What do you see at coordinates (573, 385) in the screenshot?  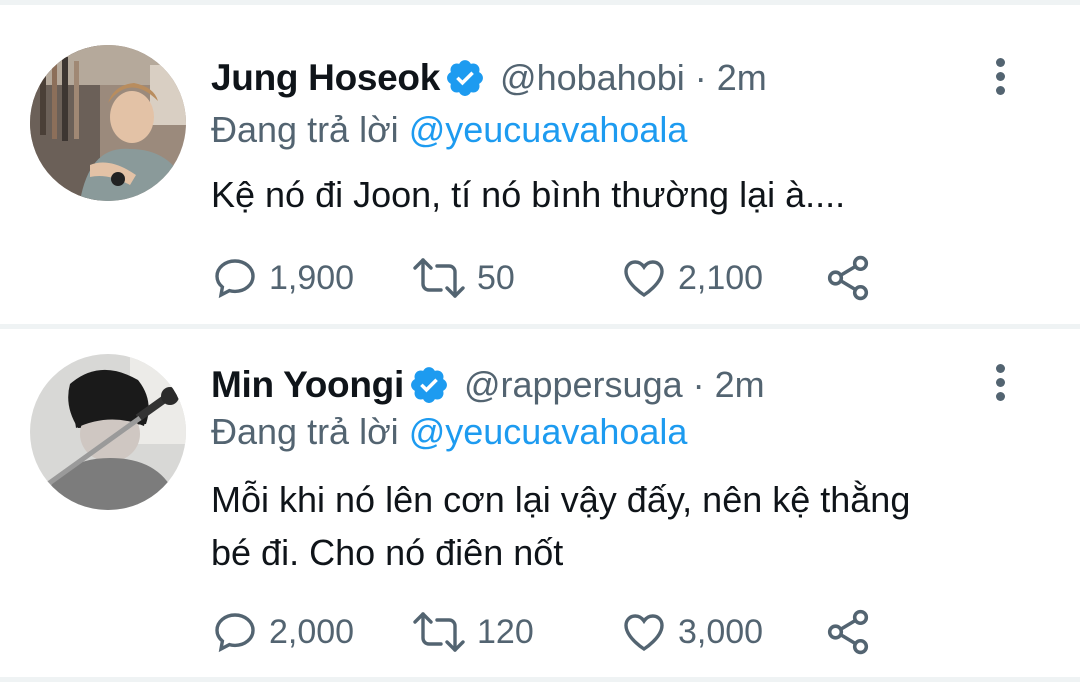 I see `user-handle: @rappersuga` at bounding box center [573, 385].